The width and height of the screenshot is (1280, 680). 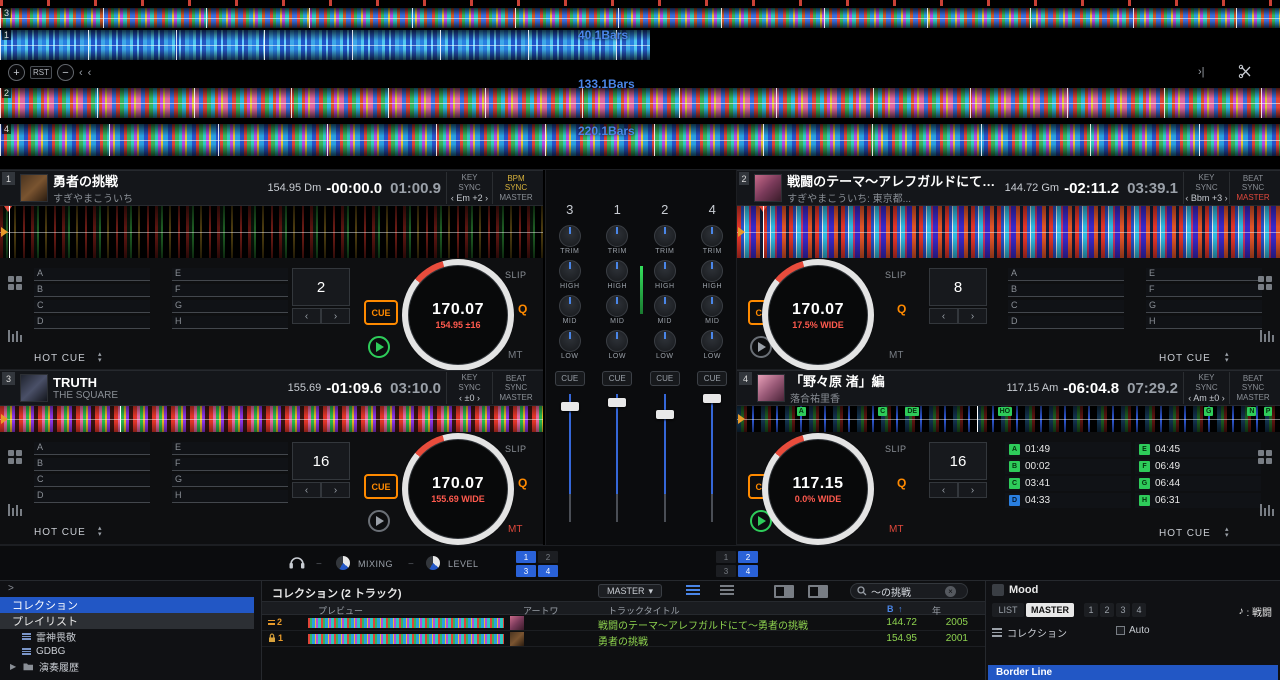 What do you see at coordinates (1008, 610) in the screenshot?
I see `list-toggle-button: LIST` at bounding box center [1008, 610].